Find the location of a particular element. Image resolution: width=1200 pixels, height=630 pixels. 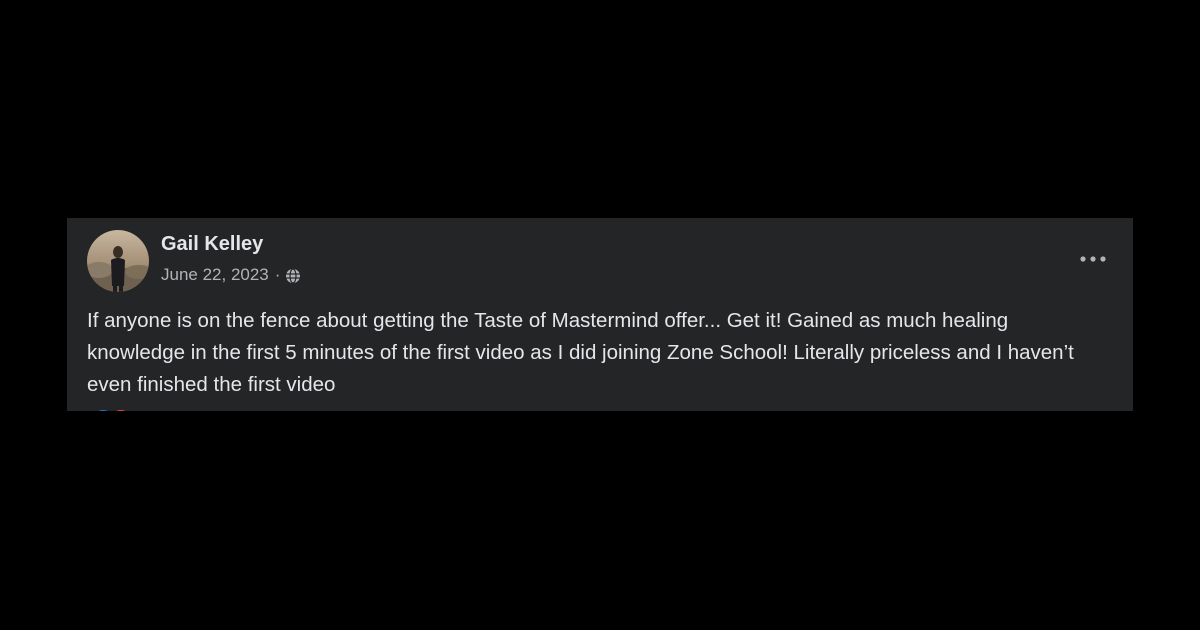

avatar-photo is located at coordinates (118, 261).